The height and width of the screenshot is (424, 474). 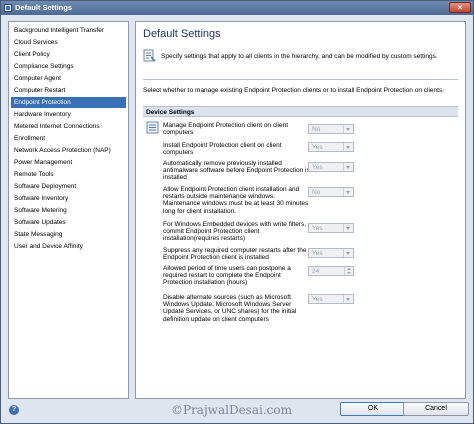 What do you see at coordinates (68, 78) in the screenshot?
I see `sidebar-item-computer-agent: Computer Agent` at bounding box center [68, 78].